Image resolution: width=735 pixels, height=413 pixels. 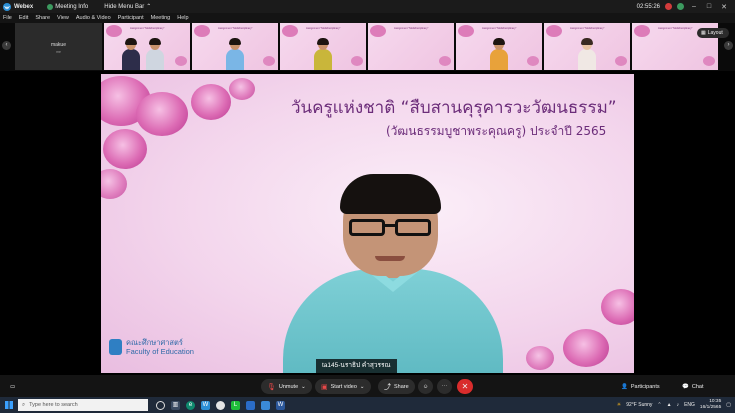 I want to click on network-icon: ▲, so click(x=669, y=405).